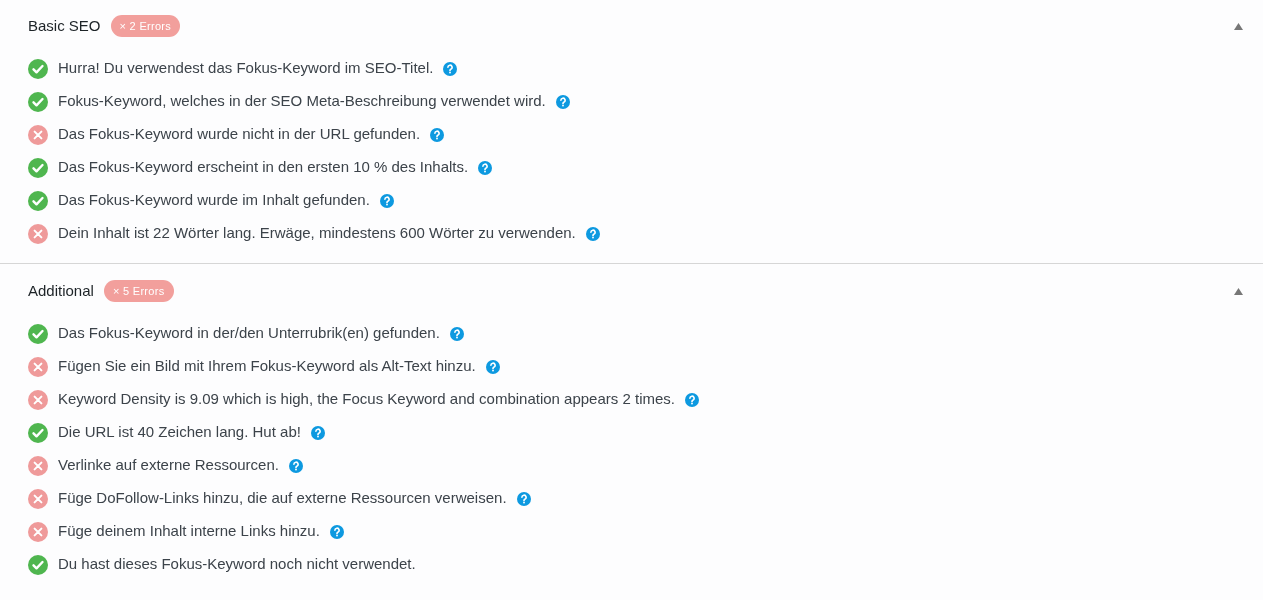 Image resolution: width=1263 pixels, height=600 pixels. What do you see at coordinates (302, 101) in the screenshot?
I see `check-result-text: Fokus-Keyword, welches in der SEO Meta-Beschreibung verwendet wird.` at bounding box center [302, 101].